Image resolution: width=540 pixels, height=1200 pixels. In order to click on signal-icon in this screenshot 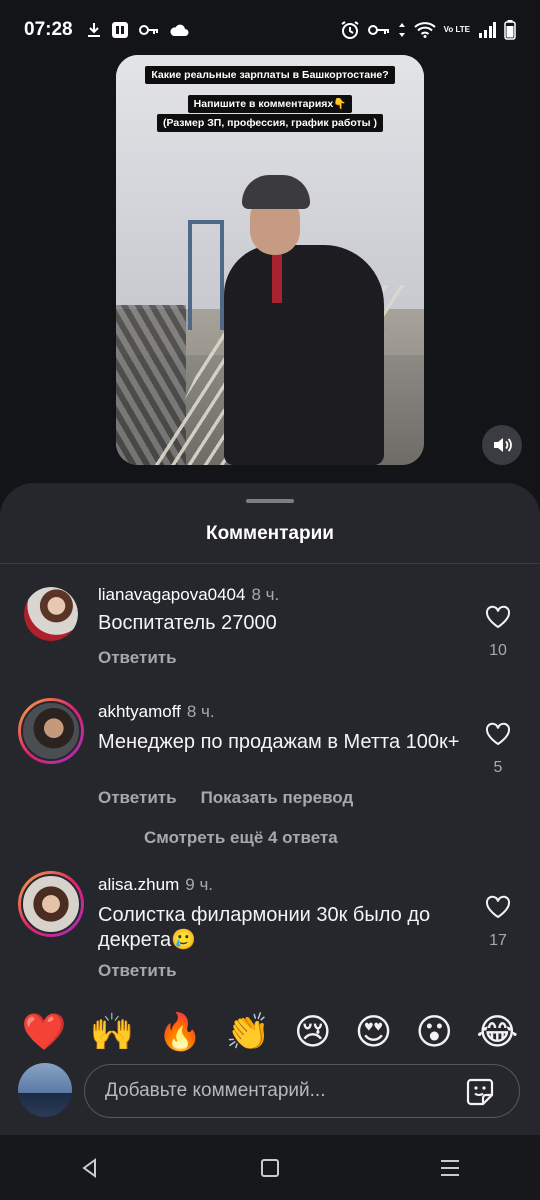, I will do `click(487, 30)`.